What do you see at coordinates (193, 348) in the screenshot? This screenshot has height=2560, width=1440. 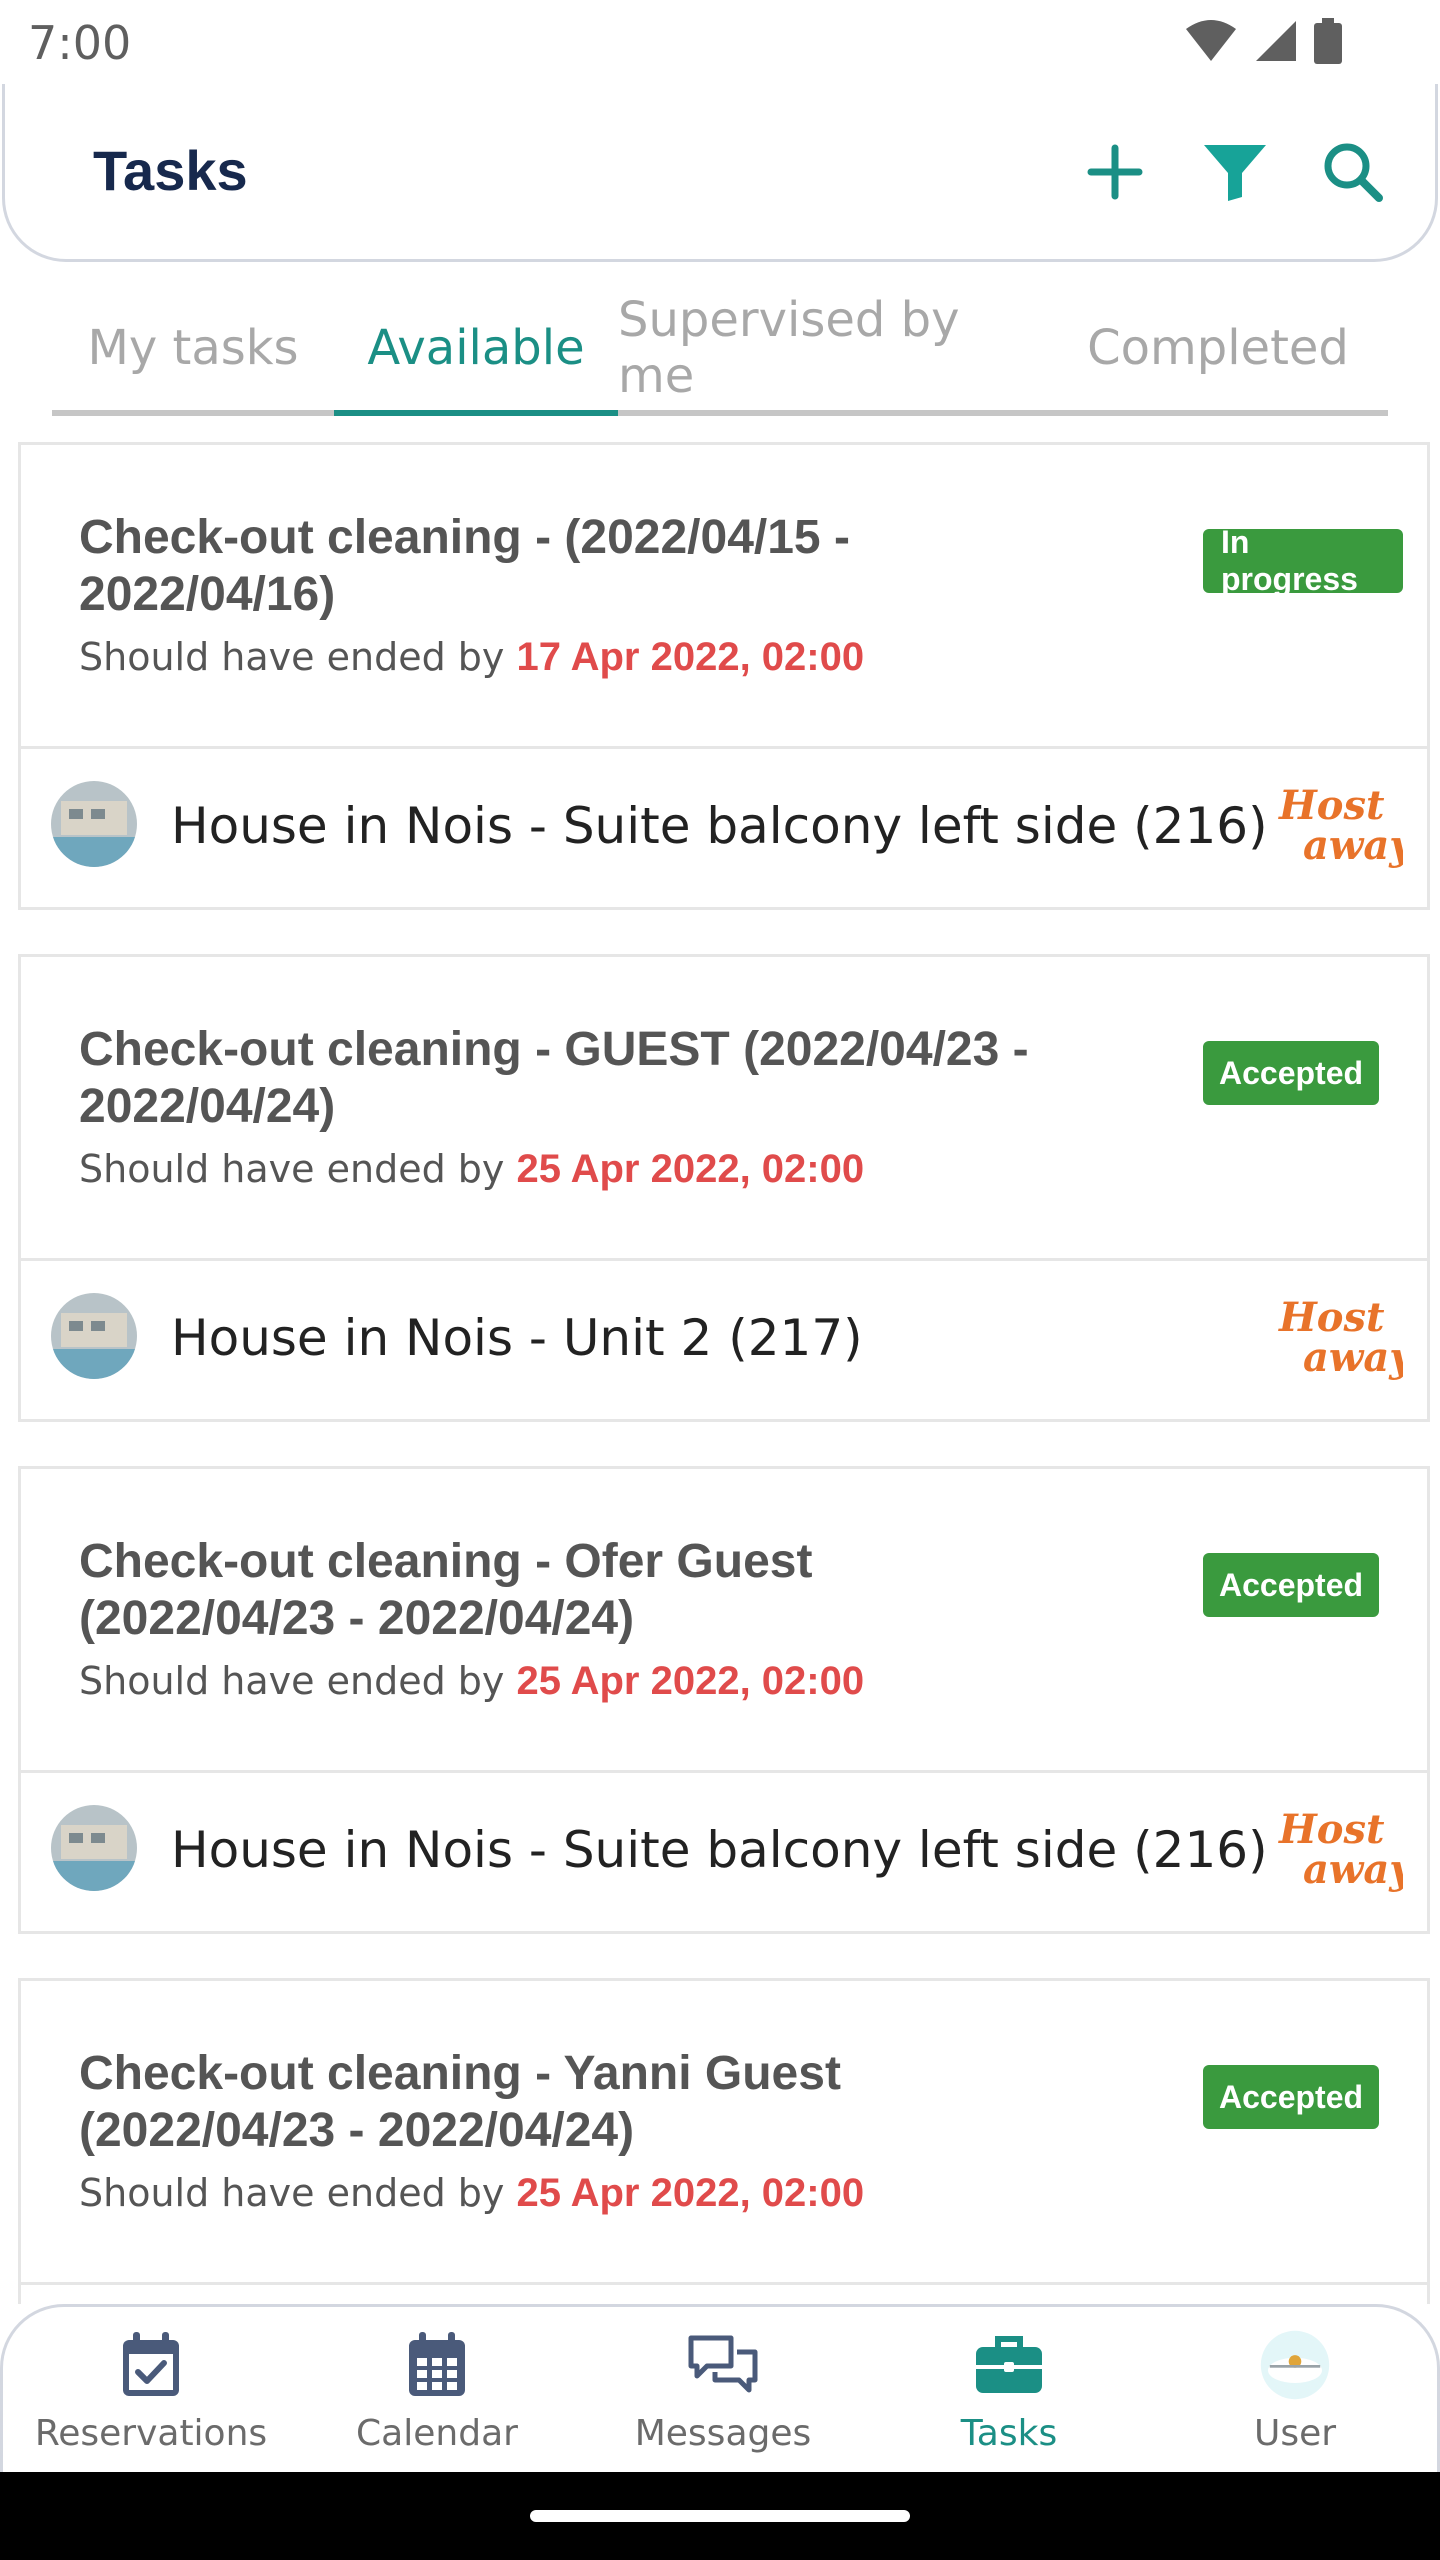 I see `tab-my-tasks: My tasks` at bounding box center [193, 348].